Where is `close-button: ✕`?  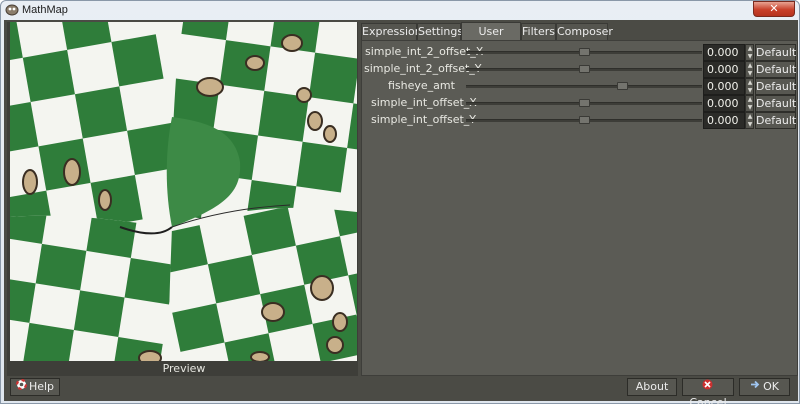 close-button: ✕ is located at coordinates (774, 9).